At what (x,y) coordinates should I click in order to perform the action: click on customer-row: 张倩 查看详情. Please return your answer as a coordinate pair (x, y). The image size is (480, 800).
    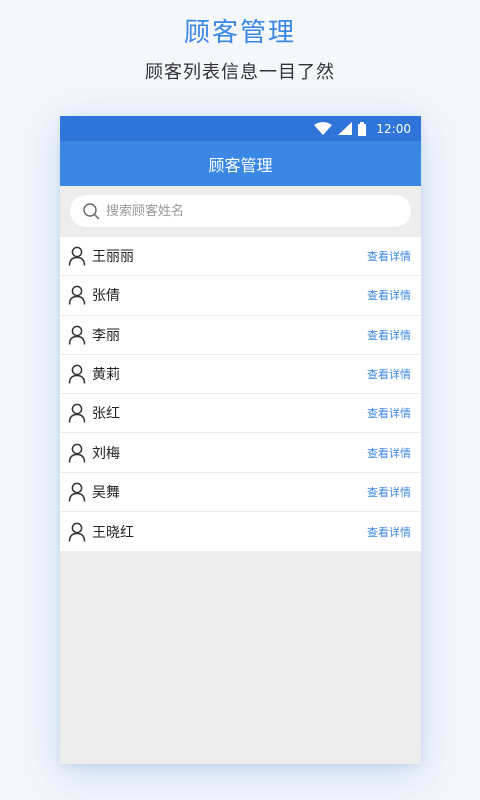
    Looking at the image, I should click on (240, 296).